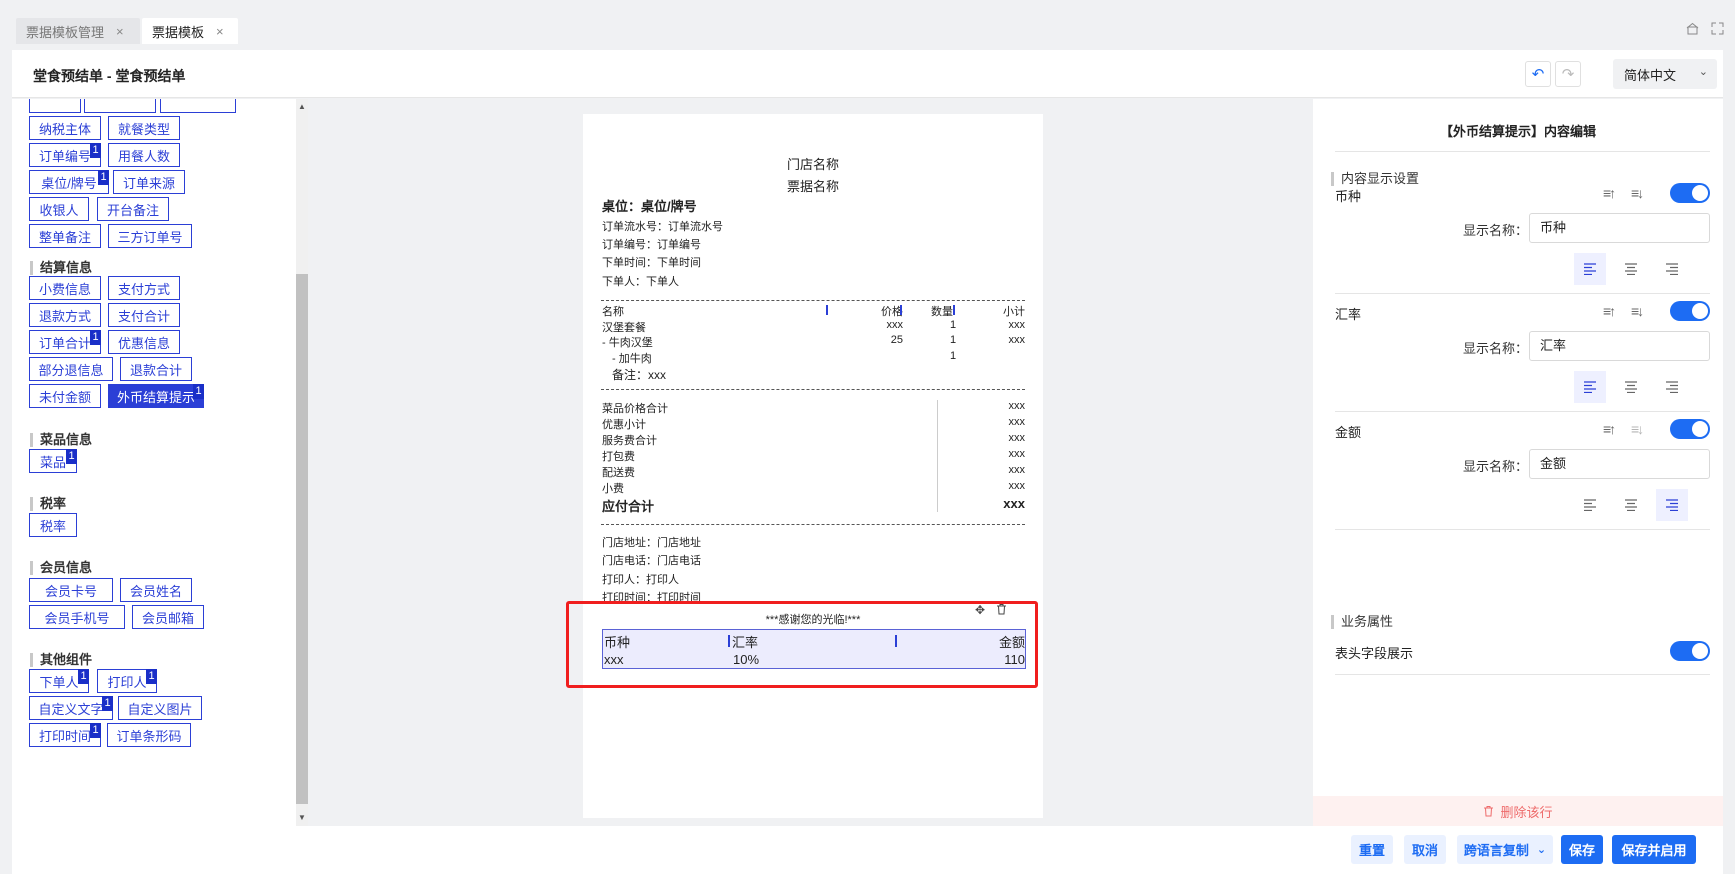 Image resolution: width=1735 pixels, height=874 pixels. I want to click on component-chip: 订单条形码, so click(149, 735).